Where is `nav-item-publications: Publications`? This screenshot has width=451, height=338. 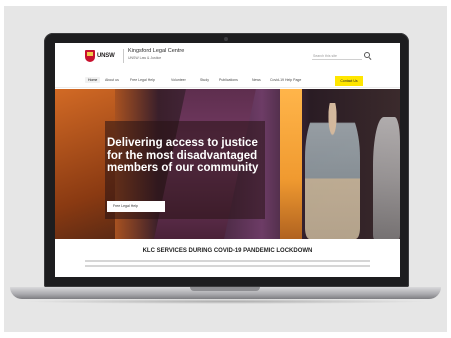
nav-item-publications: Publications is located at coordinates (228, 80).